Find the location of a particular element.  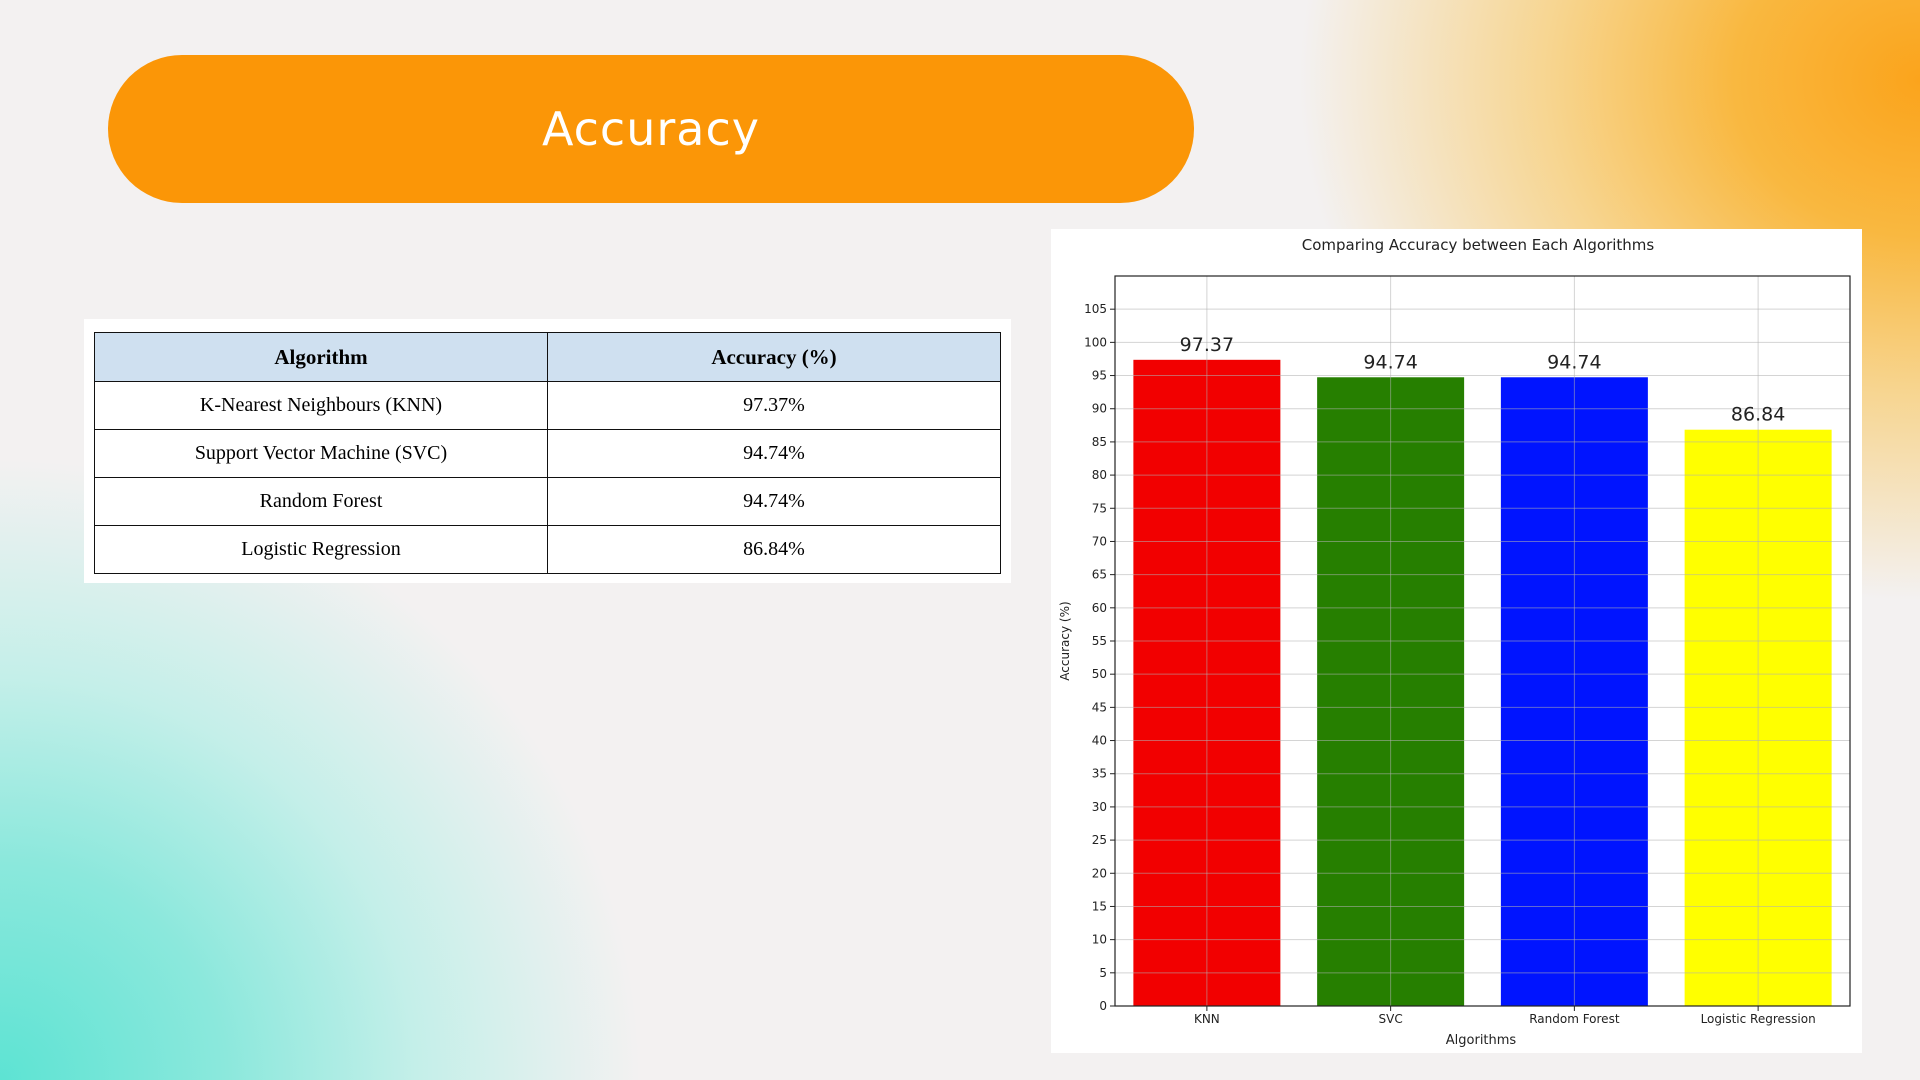

y-tick-label: 10 is located at coordinates (1099, 940).